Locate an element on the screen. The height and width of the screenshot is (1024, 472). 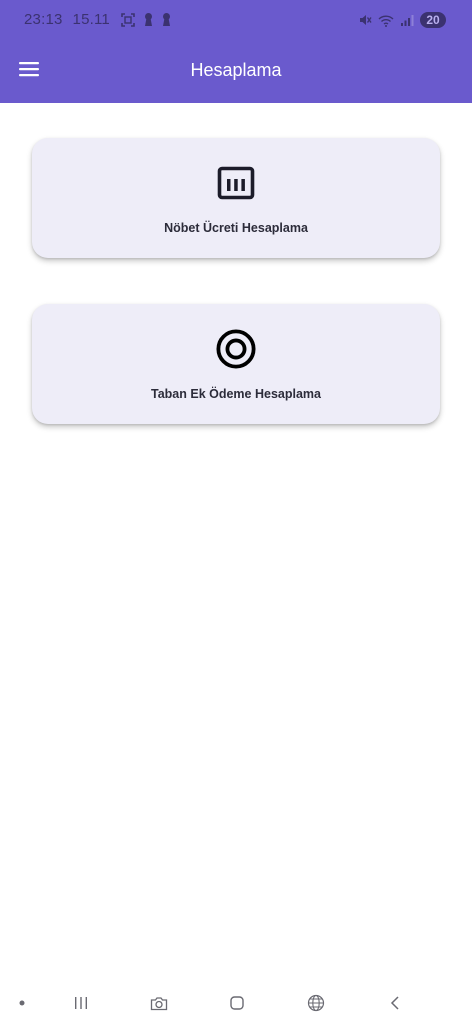
system-nav-bar is located at coordinates (236, 1004).